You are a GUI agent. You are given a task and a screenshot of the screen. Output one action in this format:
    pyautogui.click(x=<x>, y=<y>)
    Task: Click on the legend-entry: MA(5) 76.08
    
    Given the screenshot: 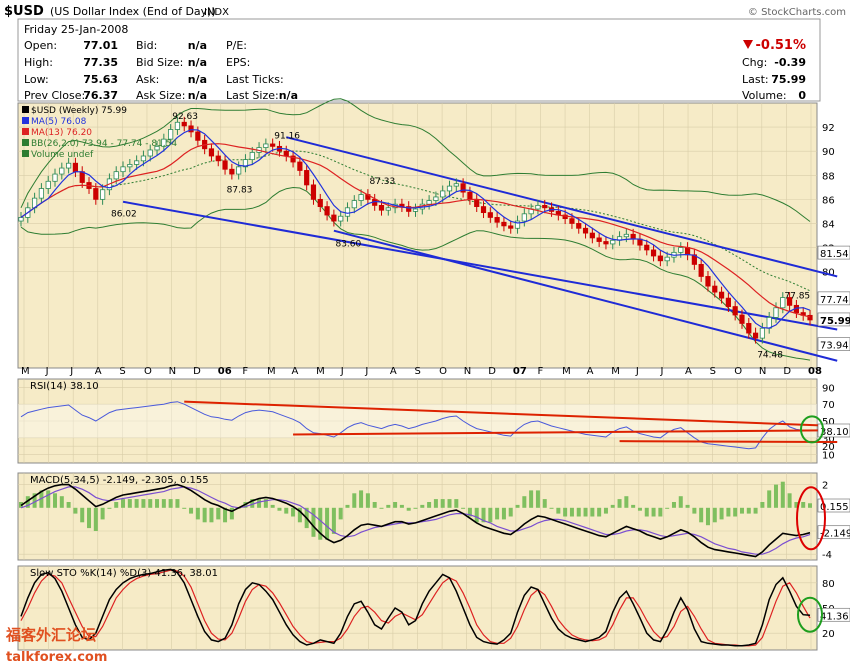 What is the action you would take?
    pyautogui.click(x=59, y=122)
    